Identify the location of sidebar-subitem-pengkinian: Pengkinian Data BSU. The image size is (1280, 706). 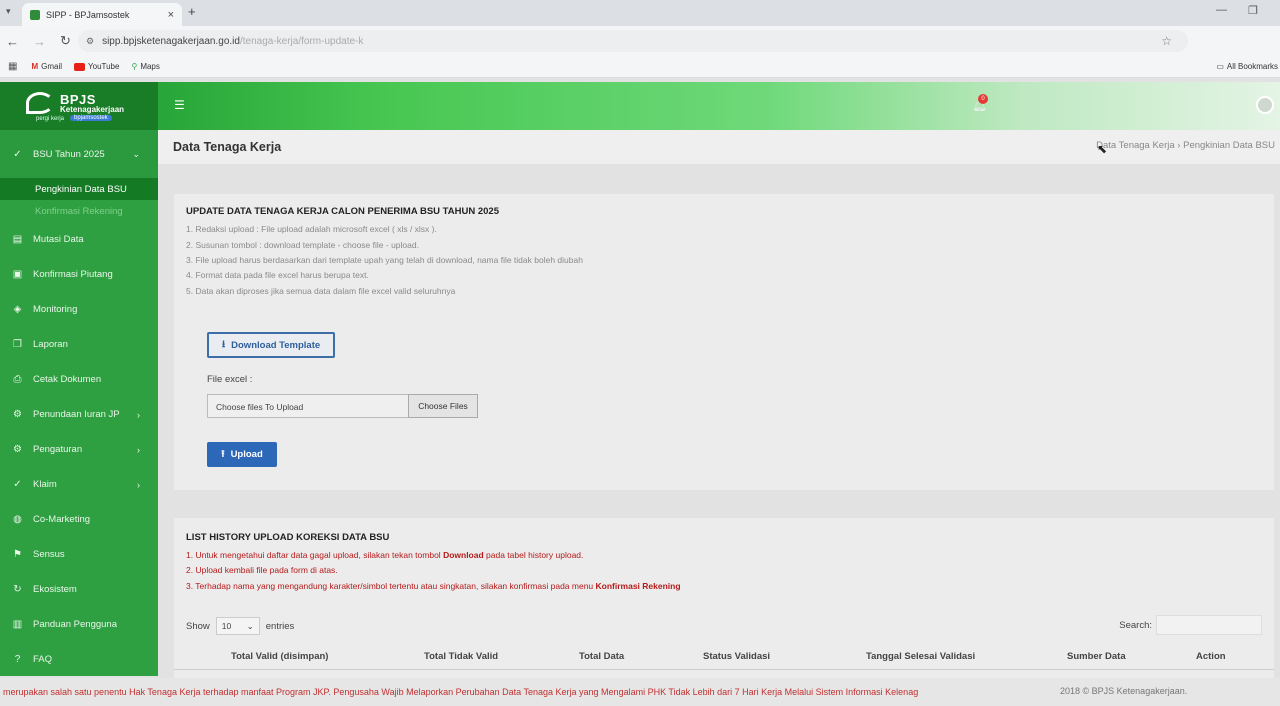
(79, 189).